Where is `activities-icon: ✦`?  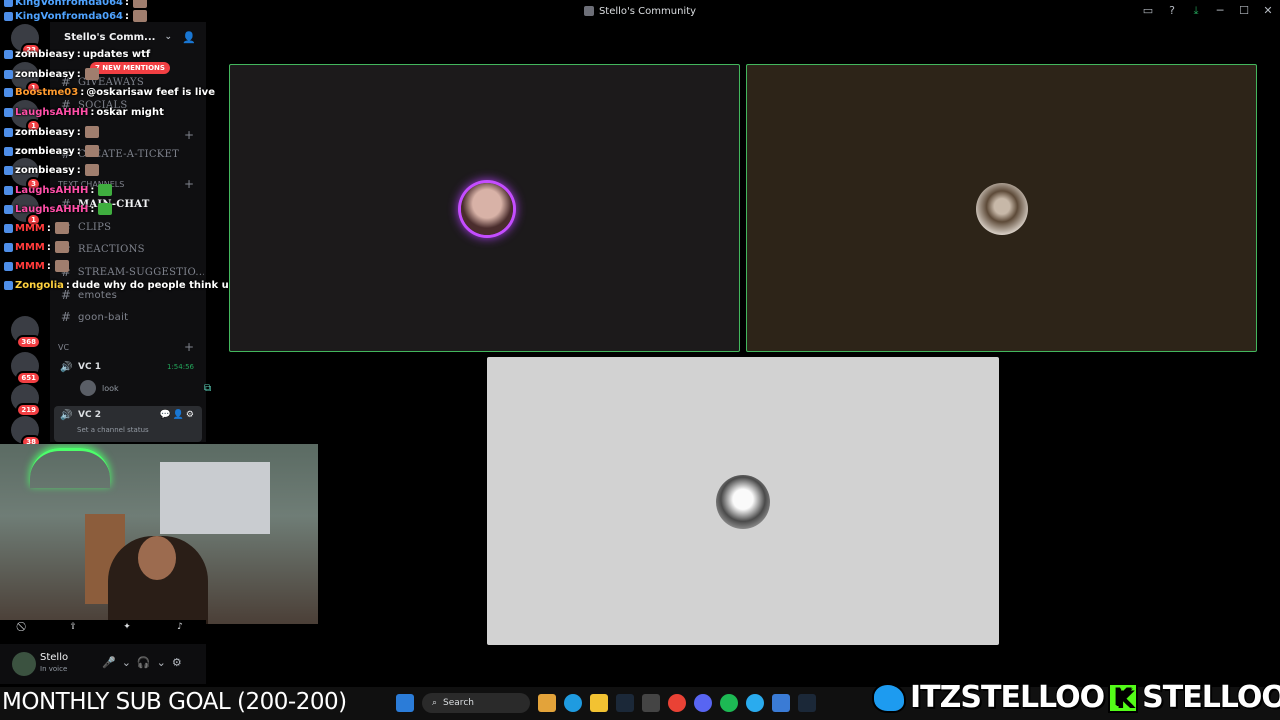 activities-icon: ✦ is located at coordinates (127, 627).